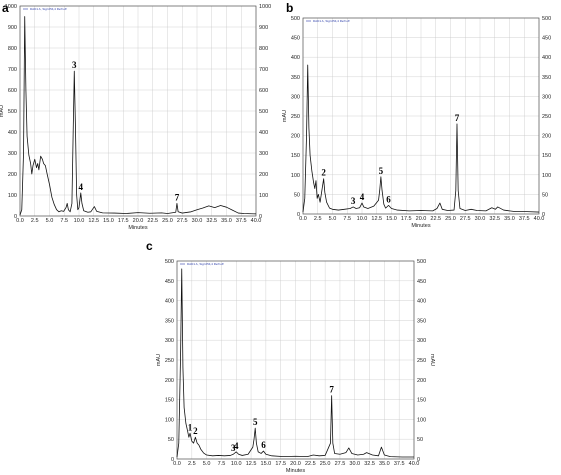  What do you see at coordinates (323, 173) in the screenshot?
I see `peak-label: 2` at bounding box center [323, 173].